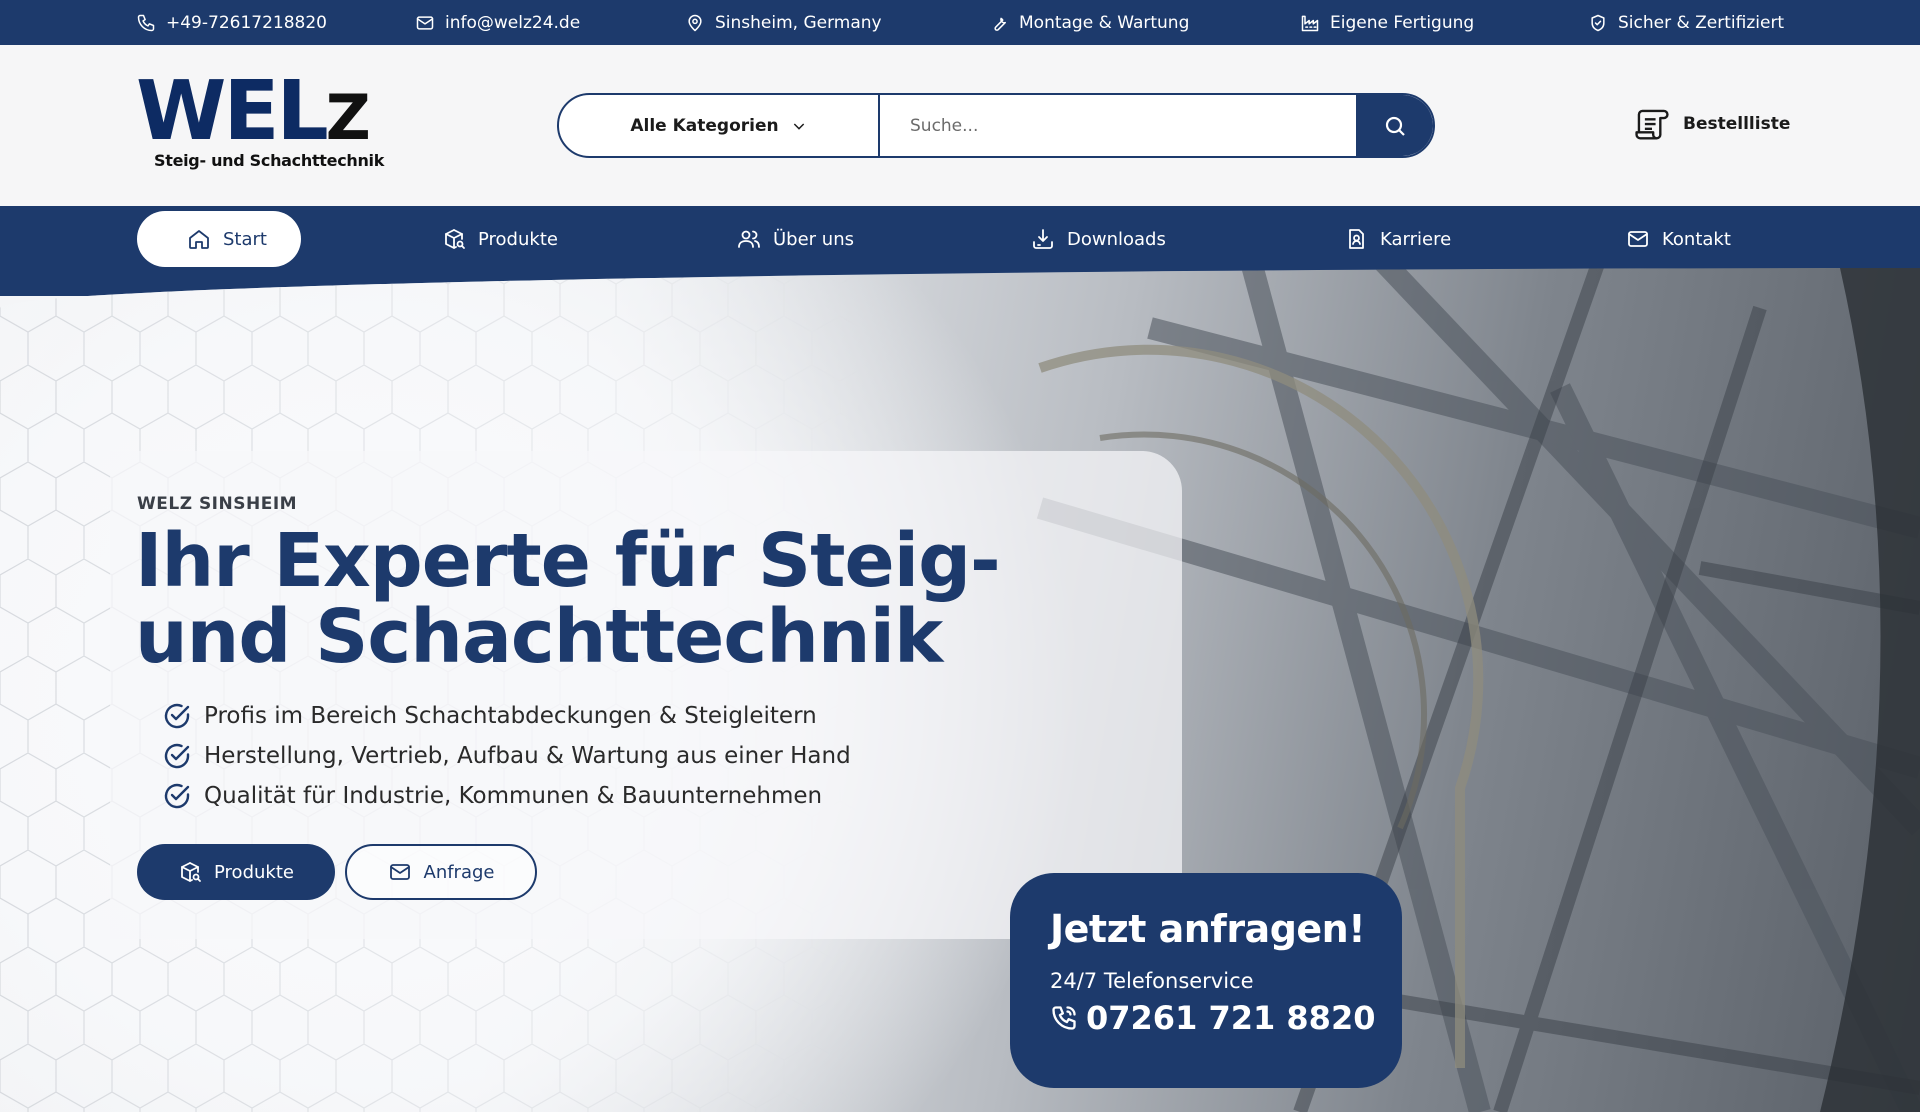 This screenshot has height=1112, width=1920. What do you see at coordinates (813, 239) in the screenshot?
I see `nav-item-label: Über uns` at bounding box center [813, 239].